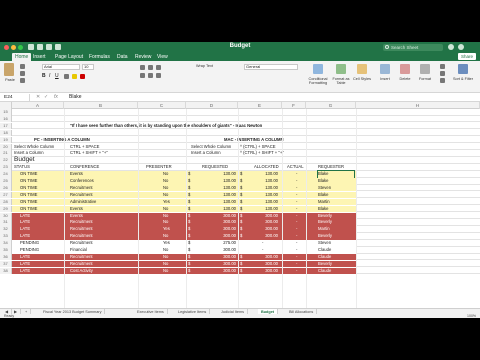 This screenshot has width=480, height=360. I want to click on conference-cell: Administrative, so click(83, 202).